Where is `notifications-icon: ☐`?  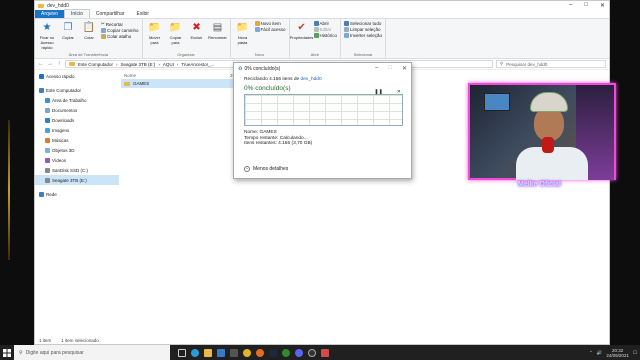
notifications-icon: ☐ is located at coordinates (635, 353).